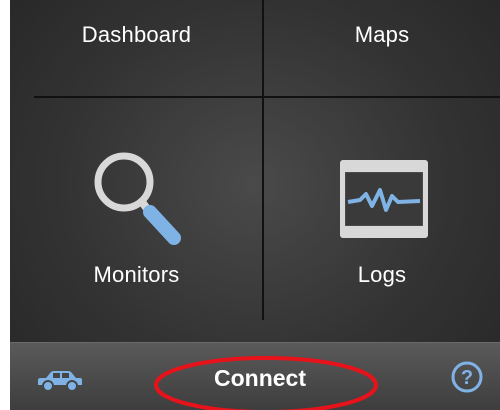 This screenshot has height=410, width=500. Describe the element at coordinates (60, 383) in the screenshot. I see `car-icon` at that location.